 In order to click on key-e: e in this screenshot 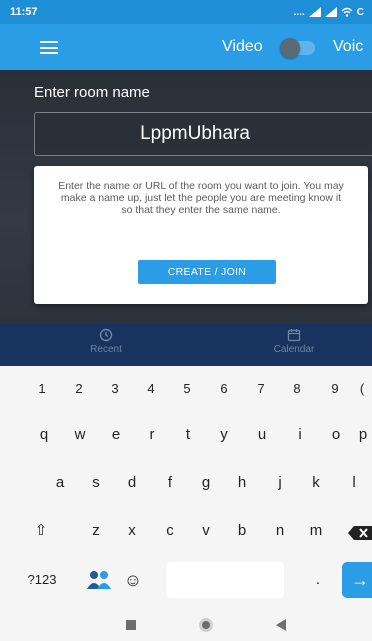, I will do `click(116, 435)`.